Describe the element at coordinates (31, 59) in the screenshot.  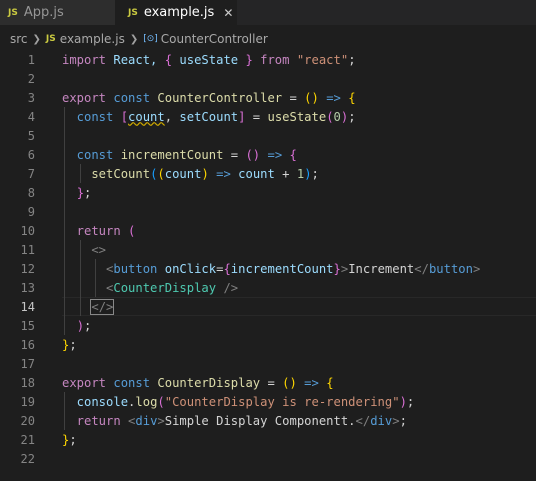
I see `line-number: 1` at that location.